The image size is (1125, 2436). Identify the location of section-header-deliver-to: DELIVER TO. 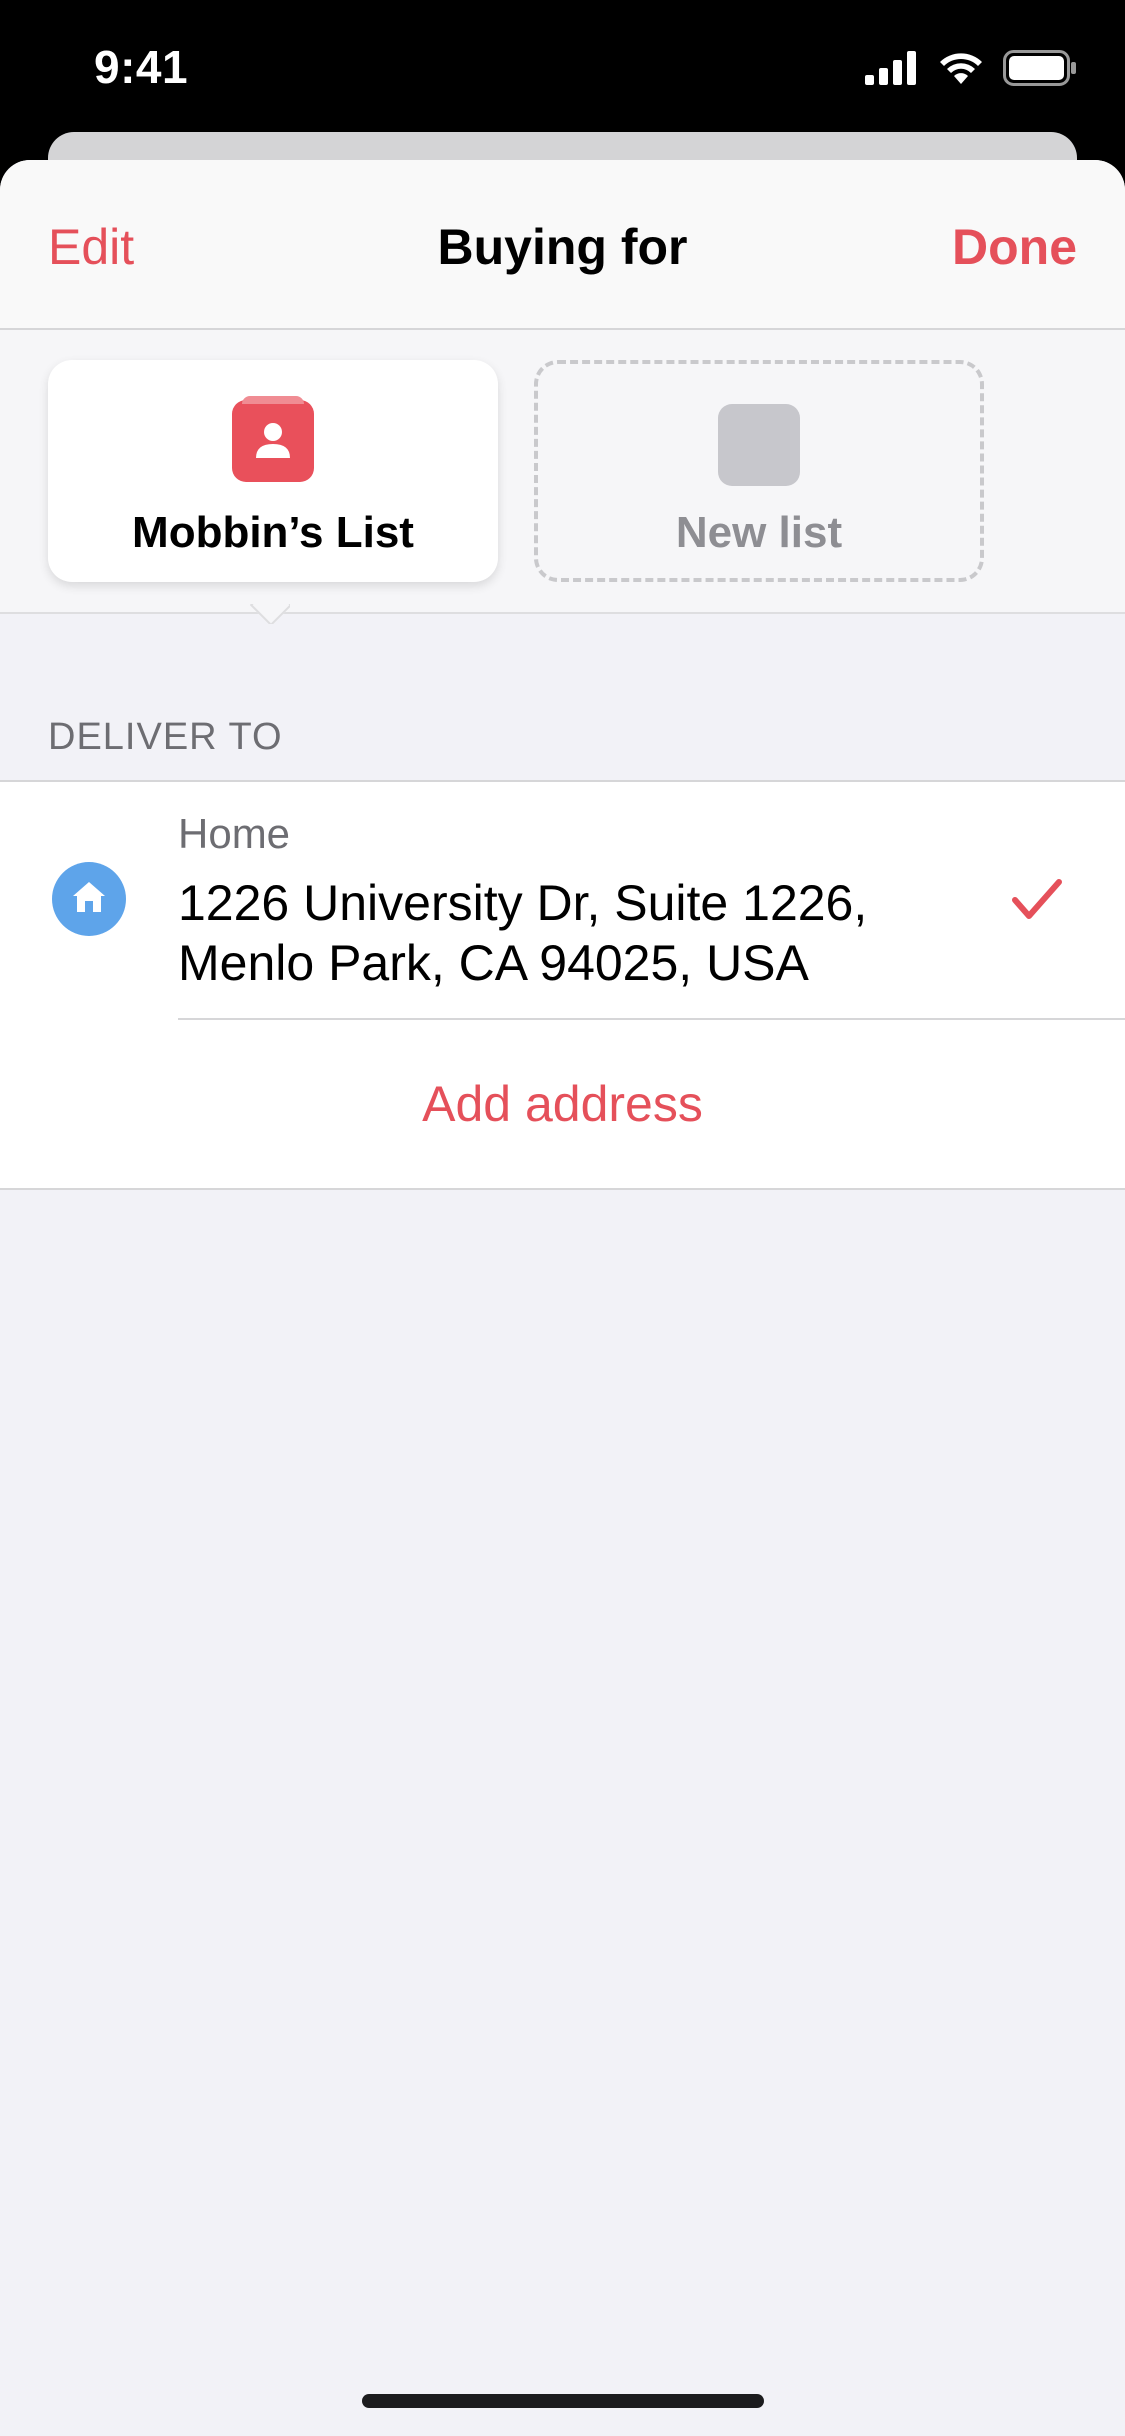
(165, 737).